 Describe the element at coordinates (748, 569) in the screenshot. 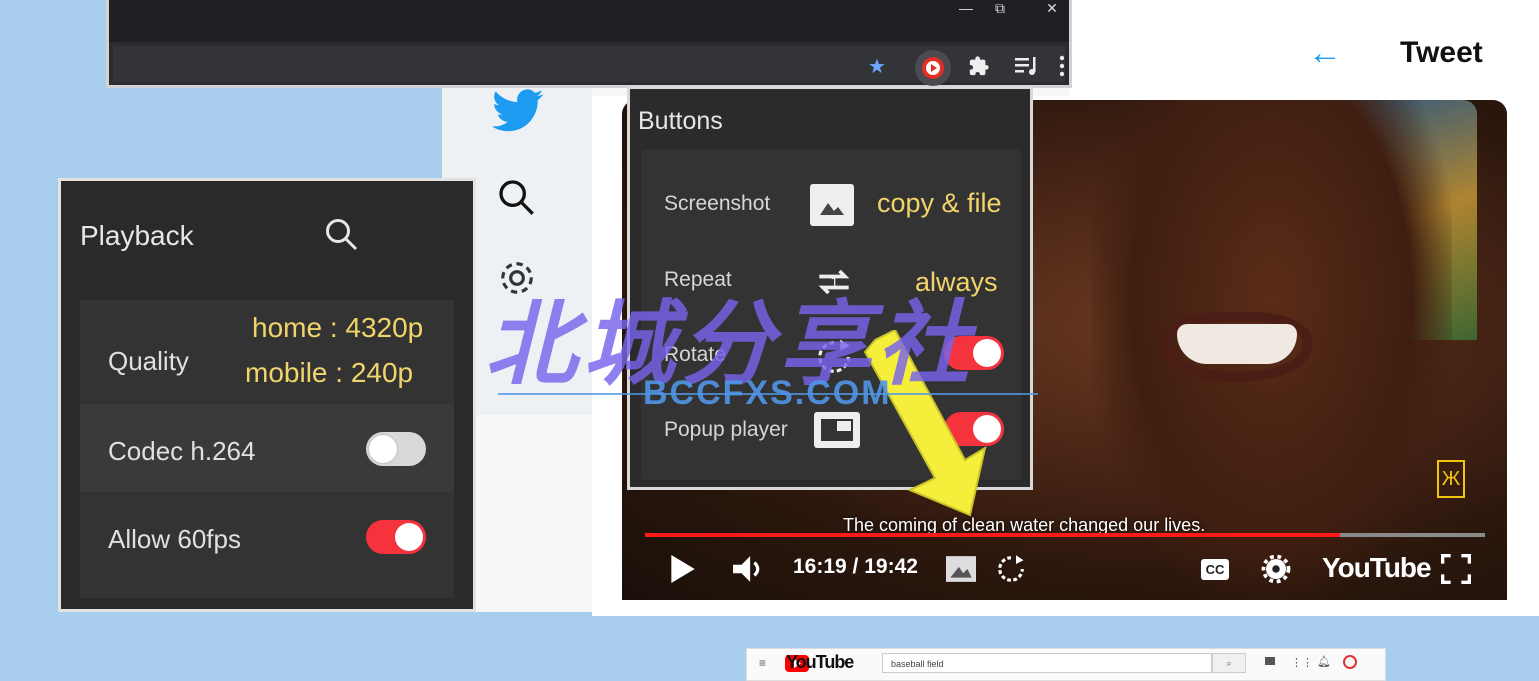

I see `volume-icon` at that location.